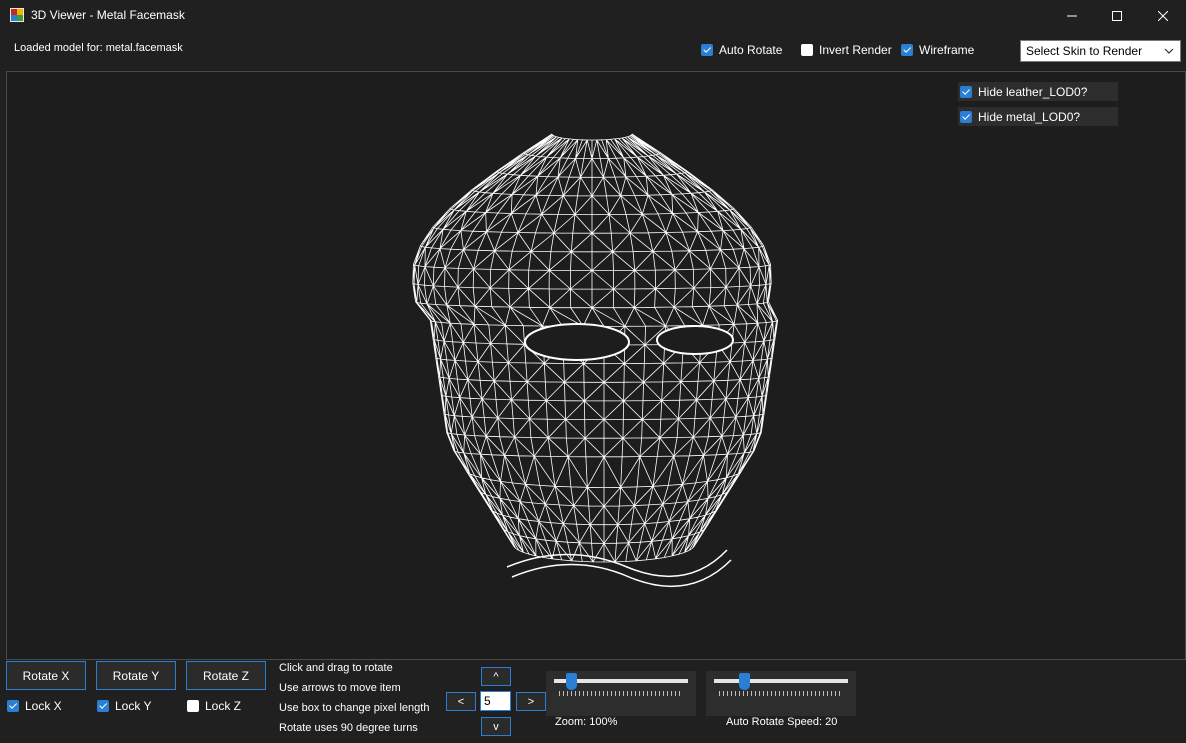 The height and width of the screenshot is (743, 1186). What do you see at coordinates (695, 340) in the screenshot?
I see `right-eye-opening` at bounding box center [695, 340].